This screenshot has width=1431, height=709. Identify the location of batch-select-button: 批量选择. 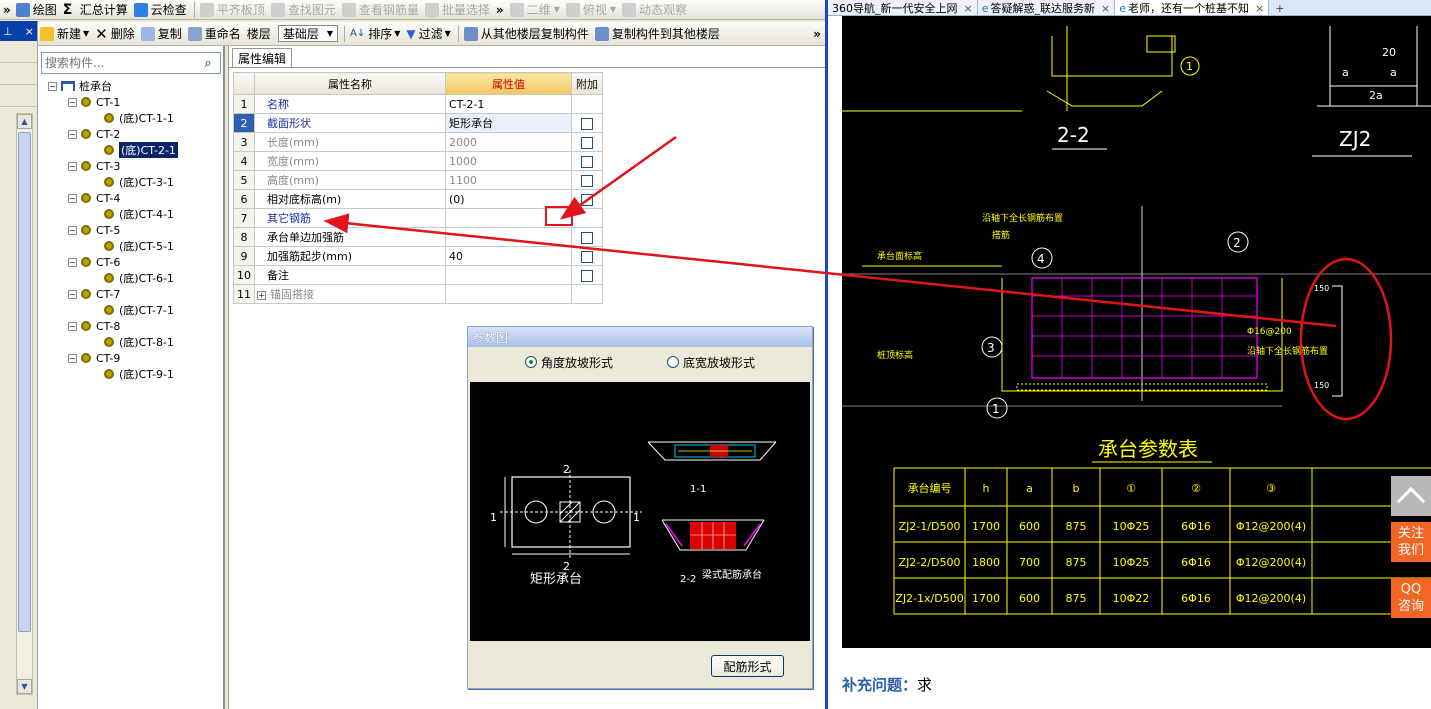
(458, 9).